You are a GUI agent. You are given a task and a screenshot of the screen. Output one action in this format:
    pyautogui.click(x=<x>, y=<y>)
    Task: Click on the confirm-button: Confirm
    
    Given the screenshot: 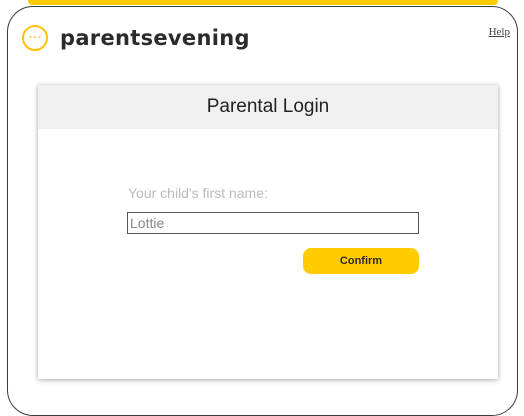 What is the action you would take?
    pyautogui.click(x=361, y=261)
    